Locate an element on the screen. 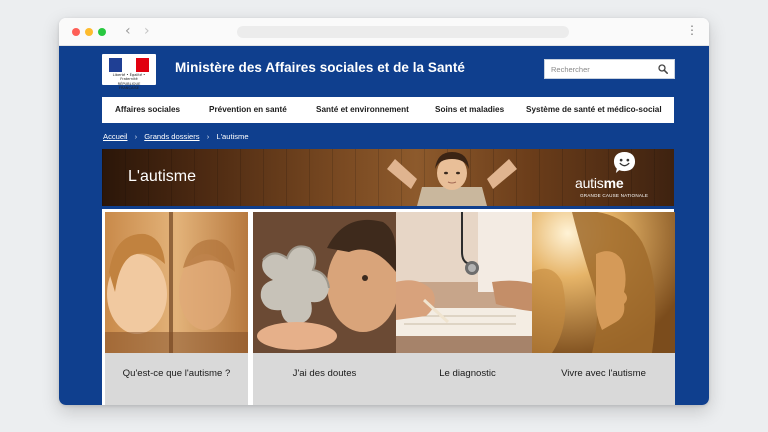 The image size is (768, 432). maximize-window-button is located at coordinates (102, 32).